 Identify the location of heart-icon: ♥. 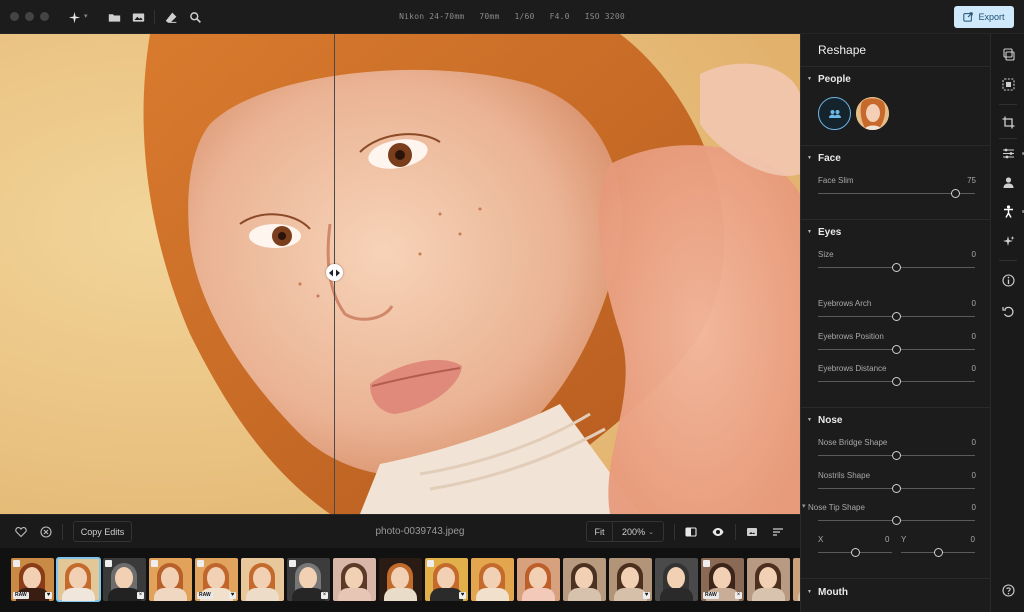
(232, 595).